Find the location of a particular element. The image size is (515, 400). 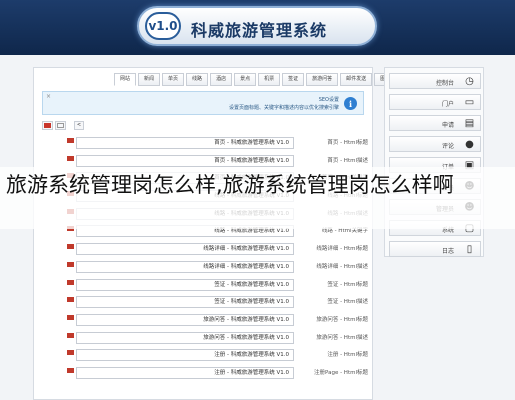

field-label: 线路详细 - Html标题 is located at coordinates (342, 249).